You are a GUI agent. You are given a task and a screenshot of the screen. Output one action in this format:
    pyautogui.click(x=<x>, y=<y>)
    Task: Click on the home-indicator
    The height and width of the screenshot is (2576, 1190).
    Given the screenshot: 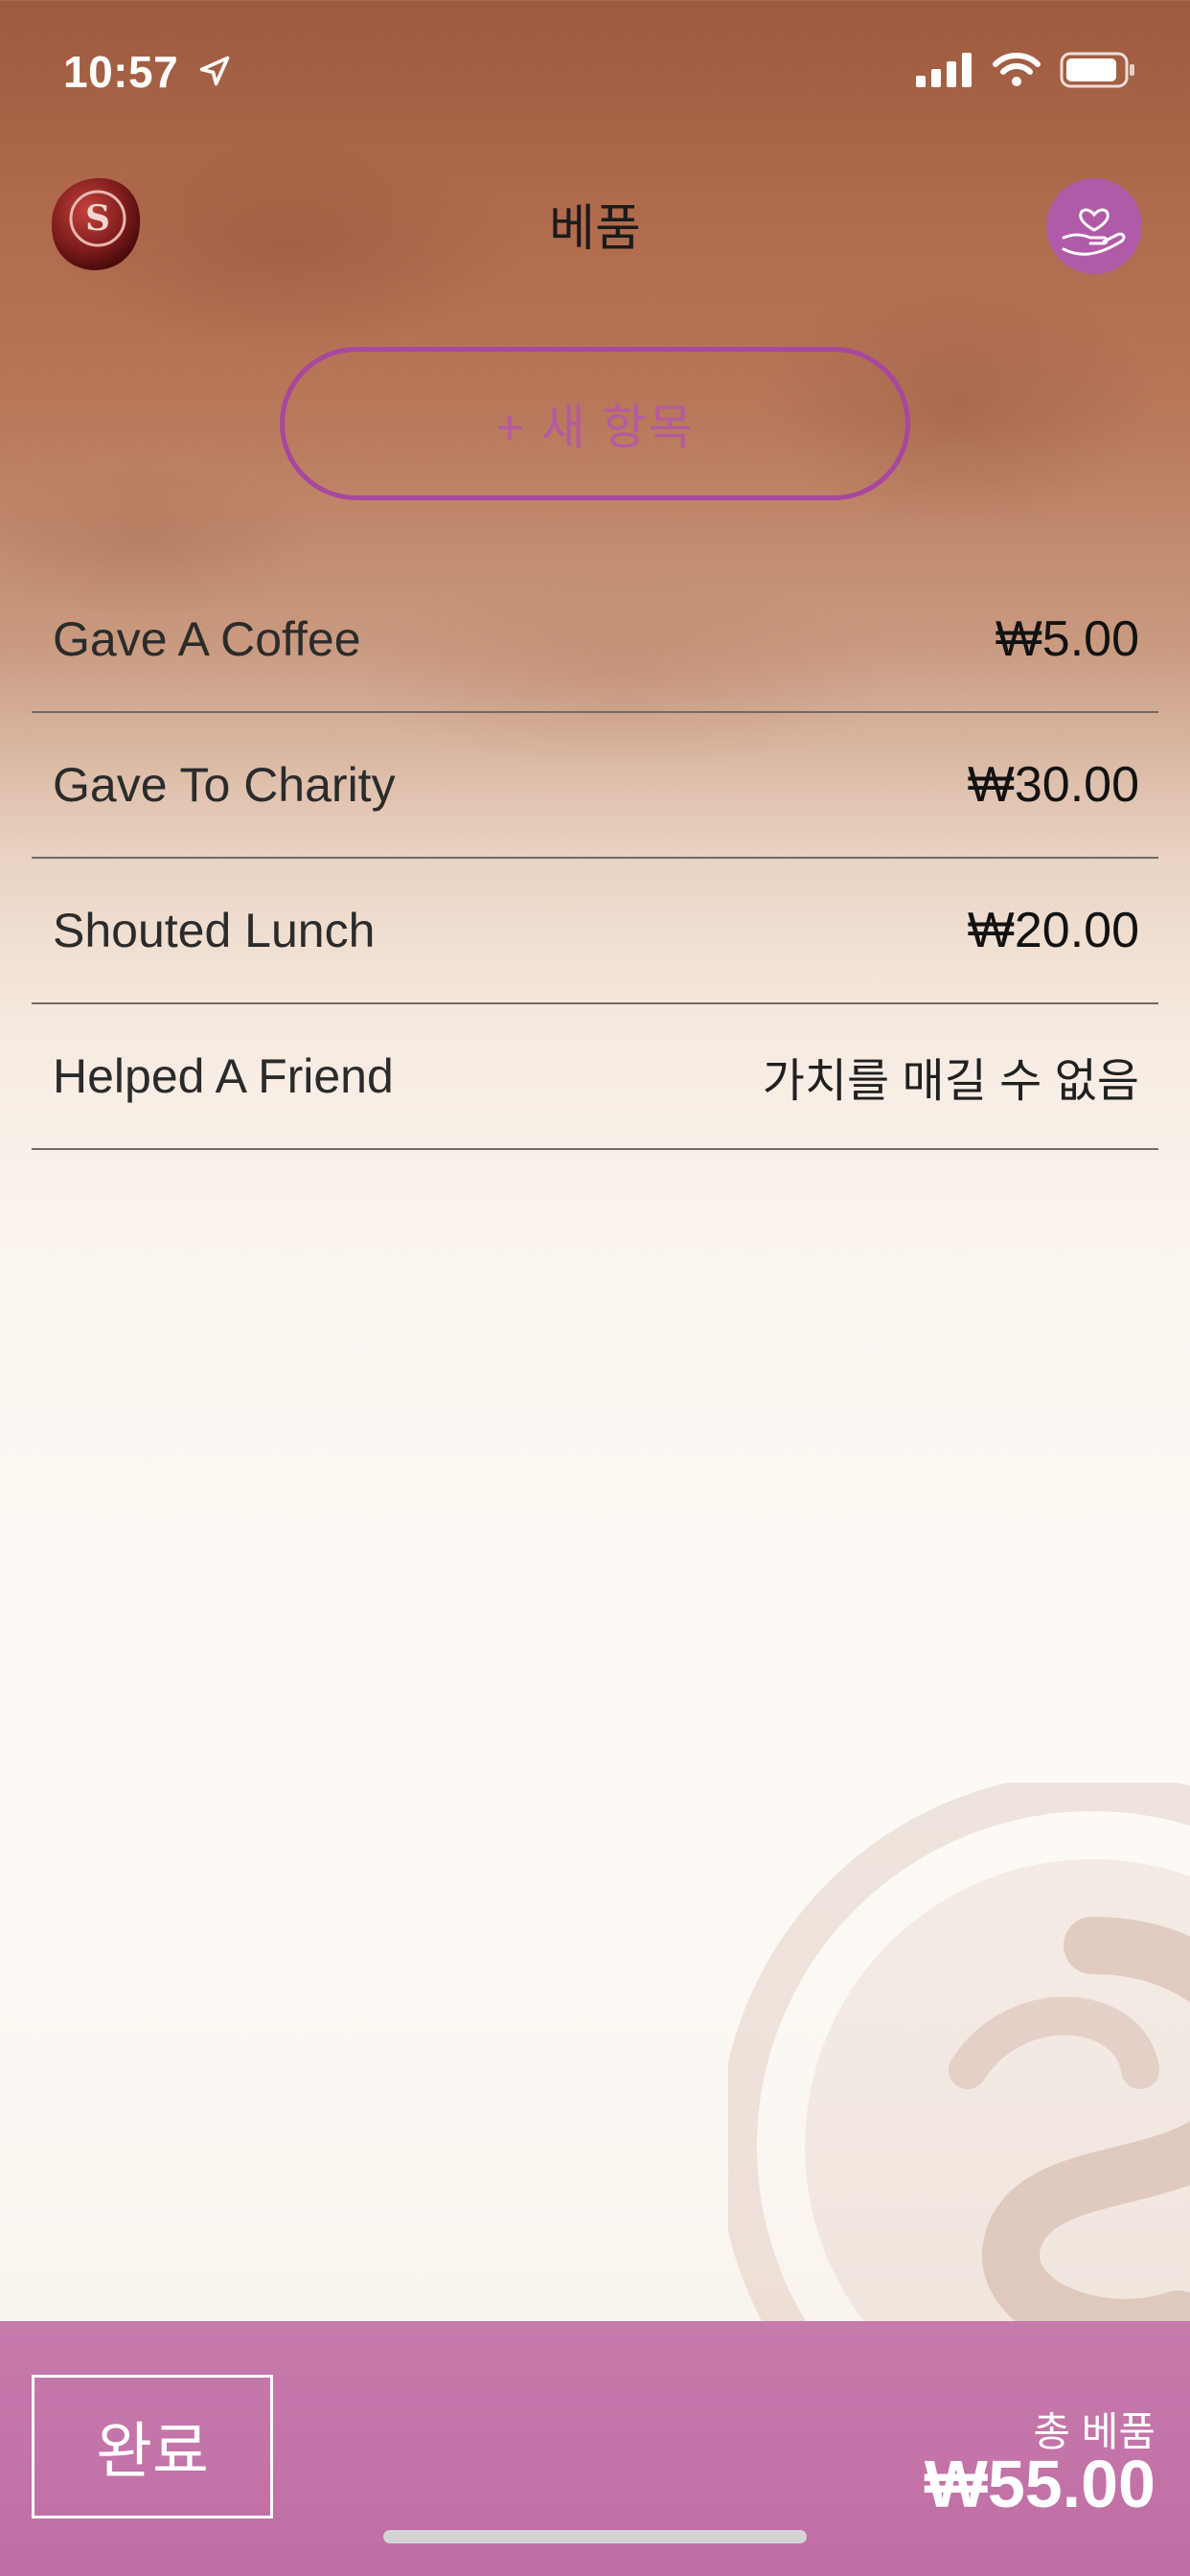 What is the action you would take?
    pyautogui.click(x=595, y=2536)
    